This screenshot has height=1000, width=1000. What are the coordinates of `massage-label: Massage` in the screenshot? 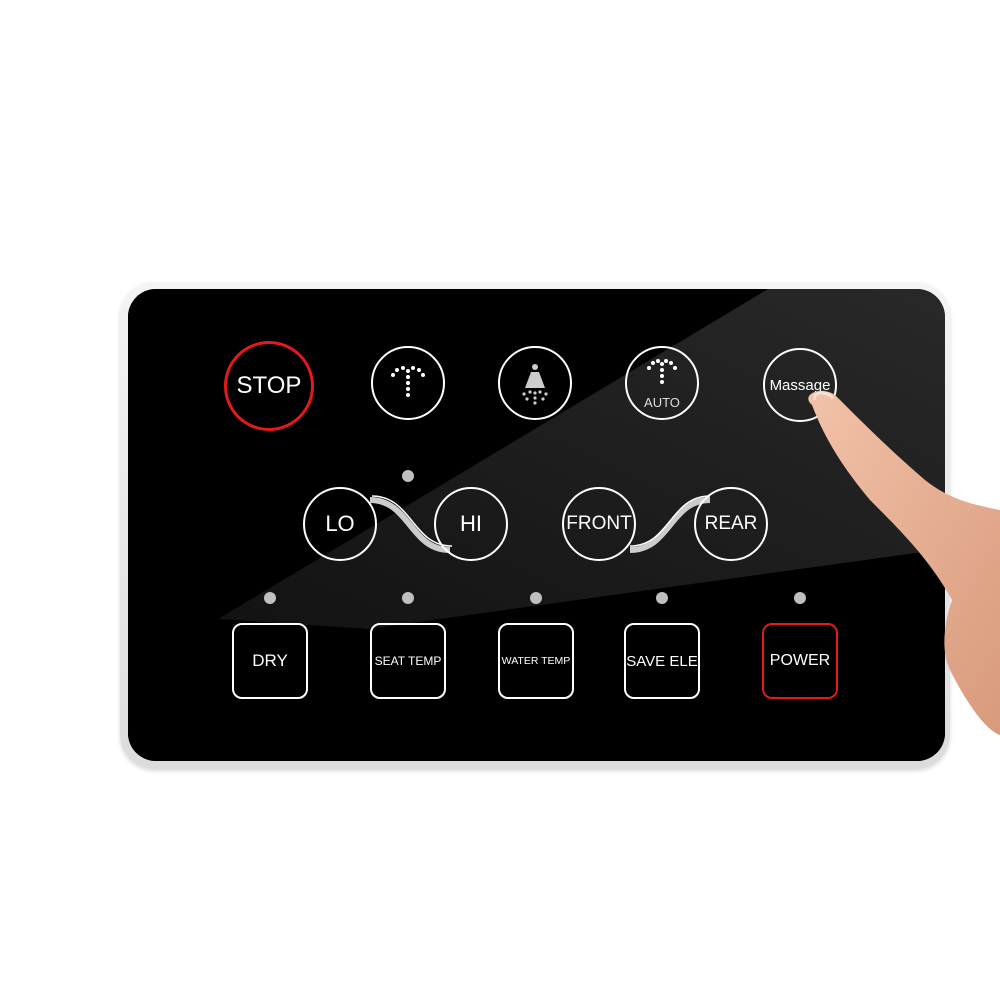 It's located at (800, 385).